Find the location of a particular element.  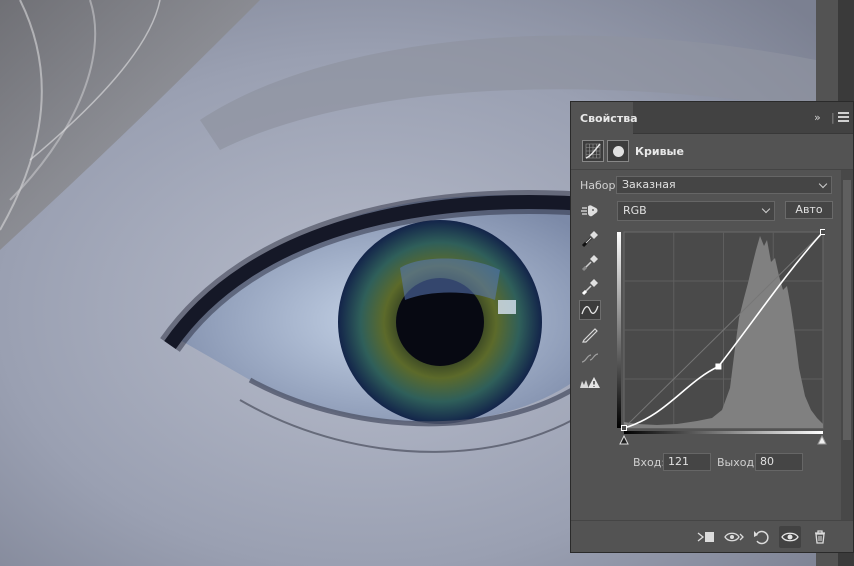

curves-adjustment-icon is located at coordinates (593, 151).